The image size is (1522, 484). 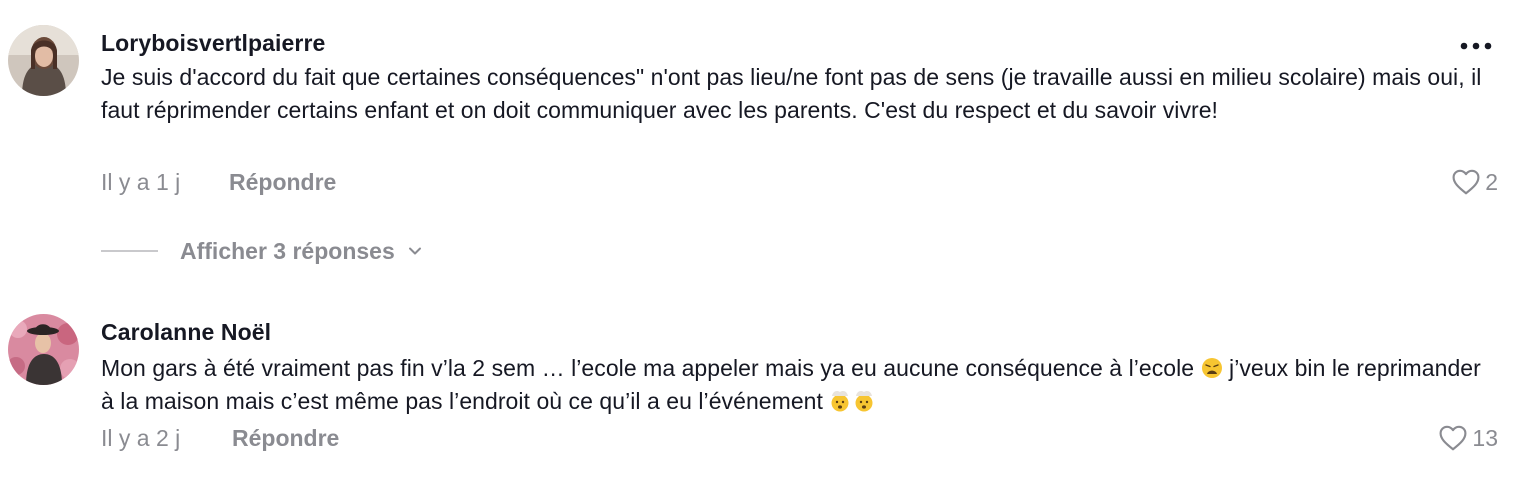 I want to click on exploding-head-emoji, so click(x=852, y=401).